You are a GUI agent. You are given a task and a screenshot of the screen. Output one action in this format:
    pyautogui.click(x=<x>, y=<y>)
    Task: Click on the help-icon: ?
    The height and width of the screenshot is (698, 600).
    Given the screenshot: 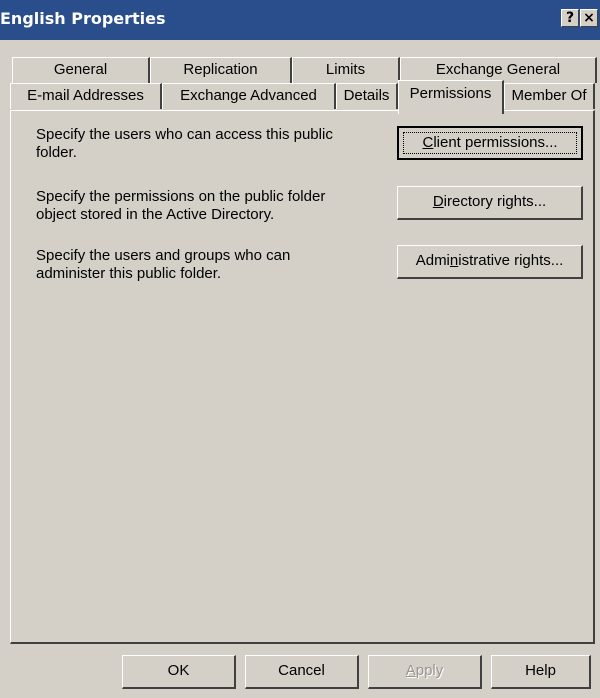 What is the action you would take?
    pyautogui.click(x=570, y=18)
    